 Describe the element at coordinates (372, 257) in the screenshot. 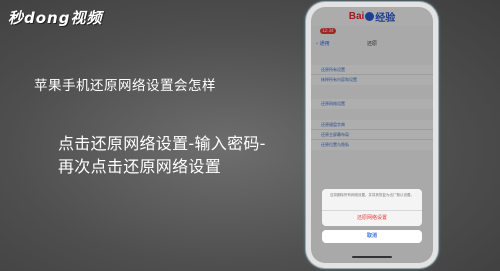

I see `home-indicator` at that location.